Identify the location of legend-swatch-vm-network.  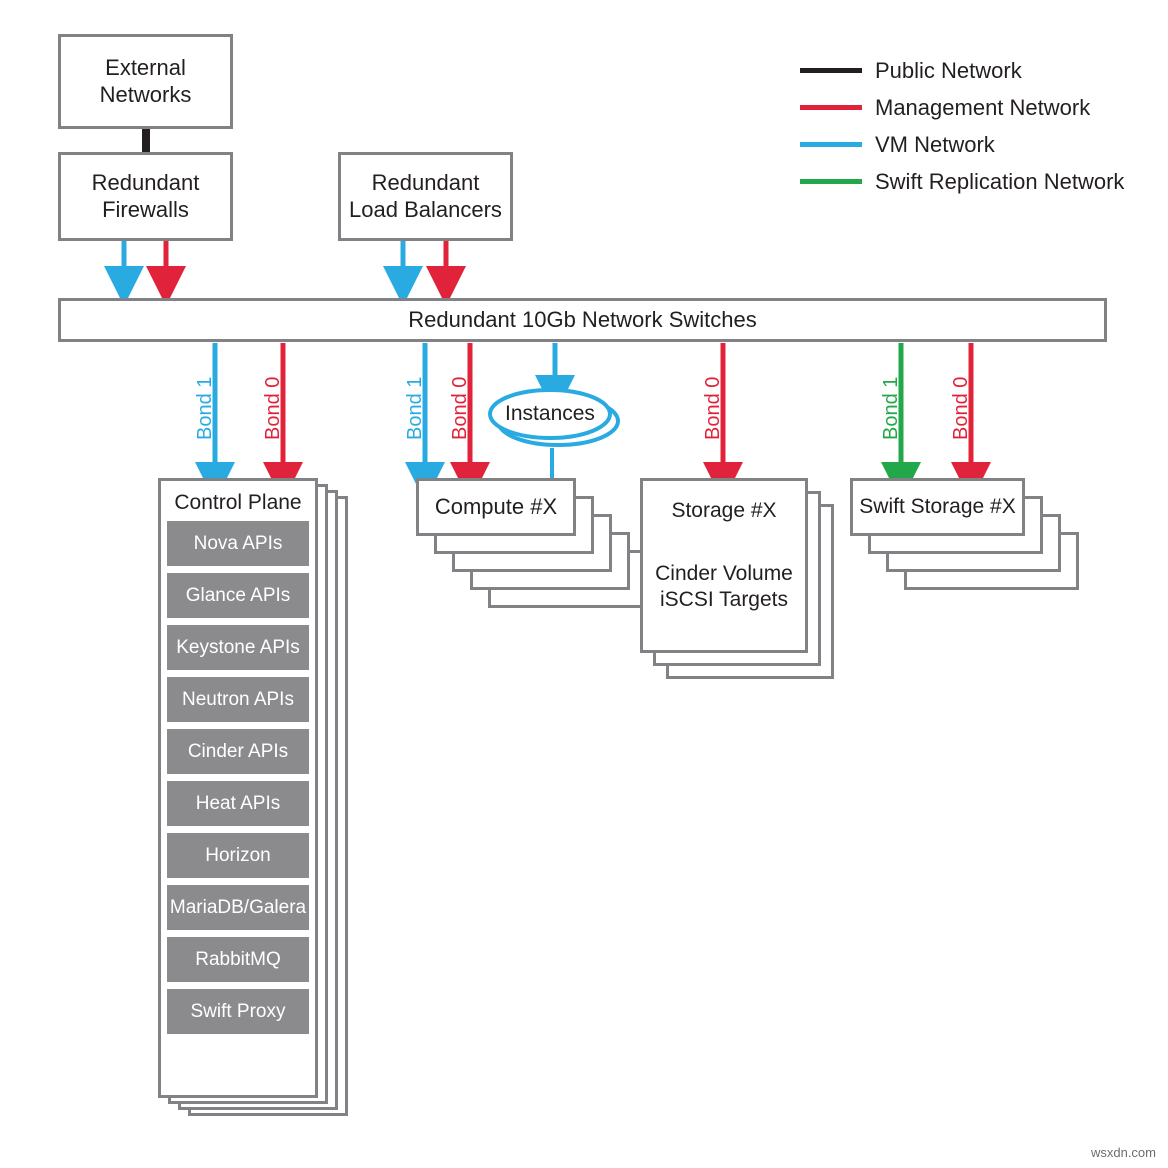
(831, 144).